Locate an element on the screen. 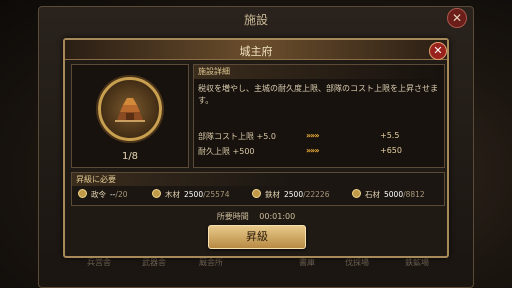 The height and width of the screenshot is (288, 512). dialog-header: 城主府 is located at coordinates (256, 50).